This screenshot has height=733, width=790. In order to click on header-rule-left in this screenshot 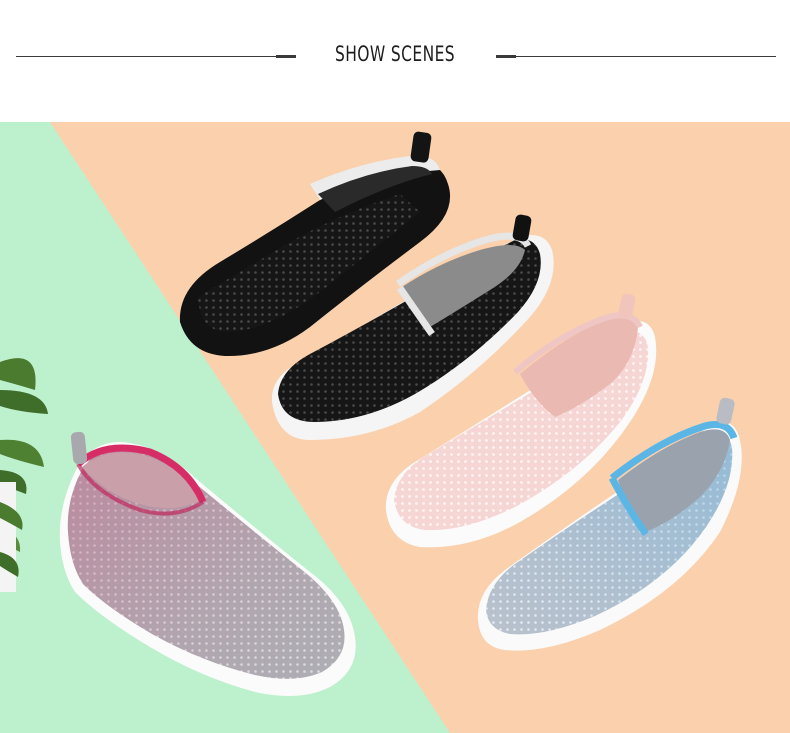, I will do `click(146, 56)`.